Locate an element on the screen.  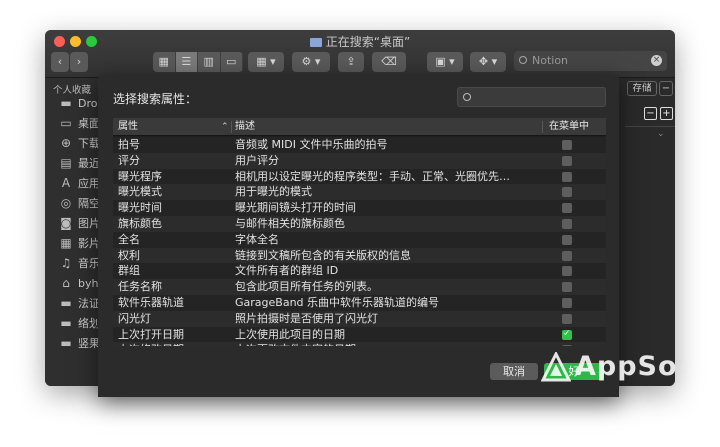
forward-button: › is located at coordinates (79, 62).